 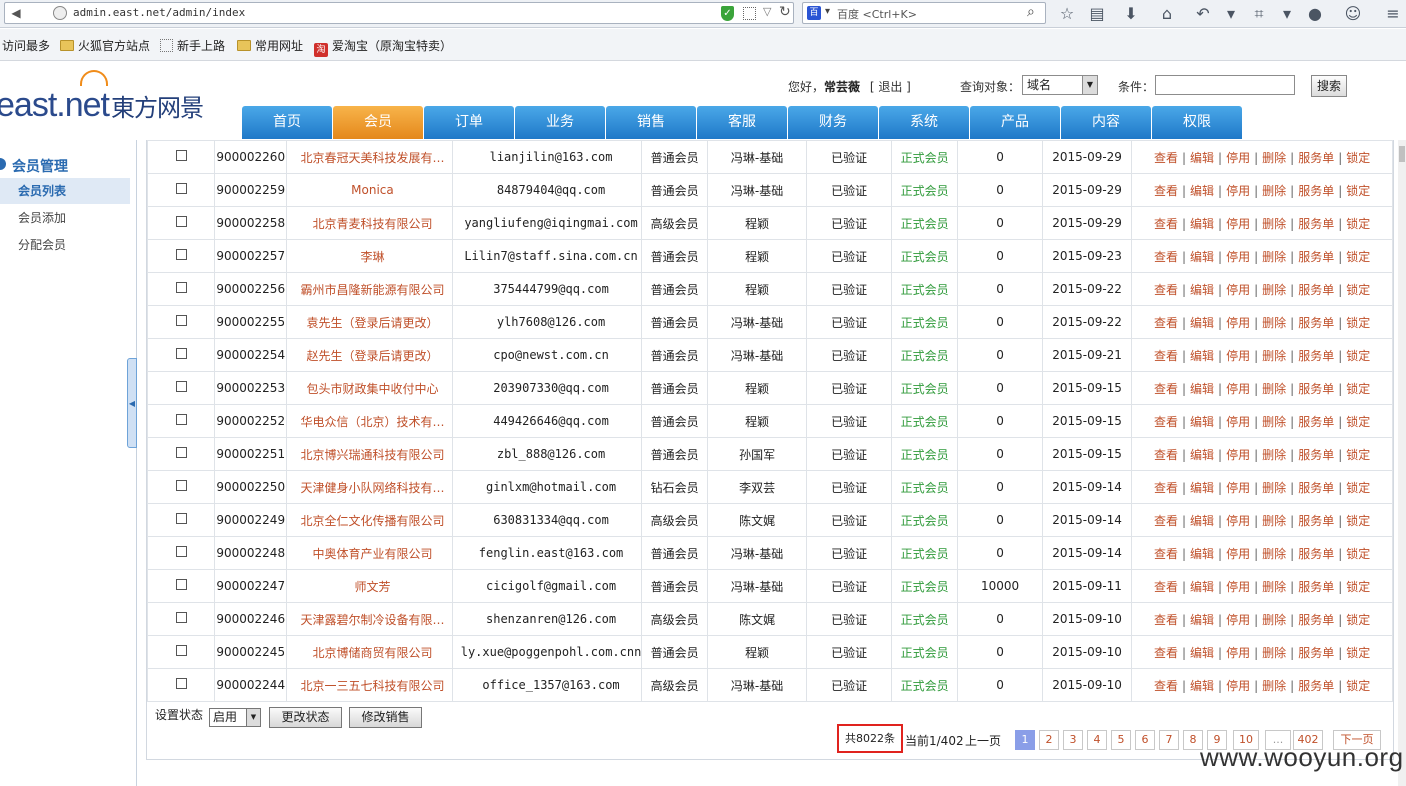 I want to click on reload-icon: ↻, so click(x=785, y=12).